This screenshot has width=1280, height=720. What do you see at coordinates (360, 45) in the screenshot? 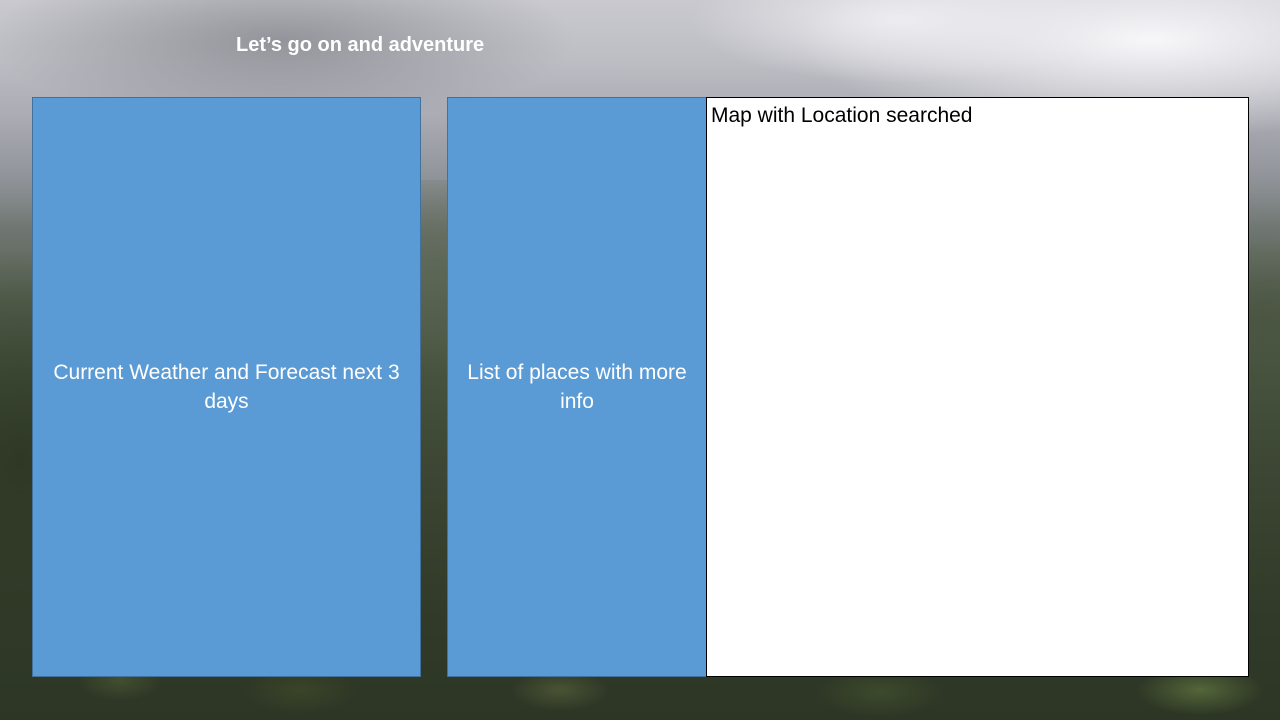
I see `page-title: Let’s go on and adventure` at bounding box center [360, 45].